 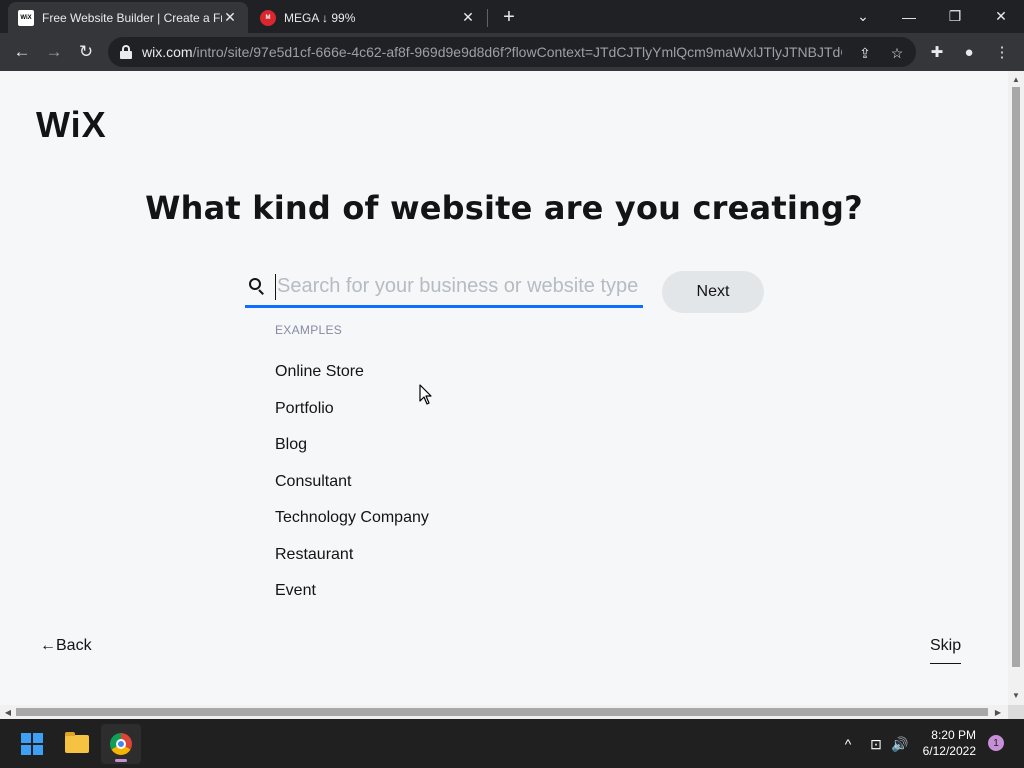 I want to click on start-button, so click(x=32, y=744).